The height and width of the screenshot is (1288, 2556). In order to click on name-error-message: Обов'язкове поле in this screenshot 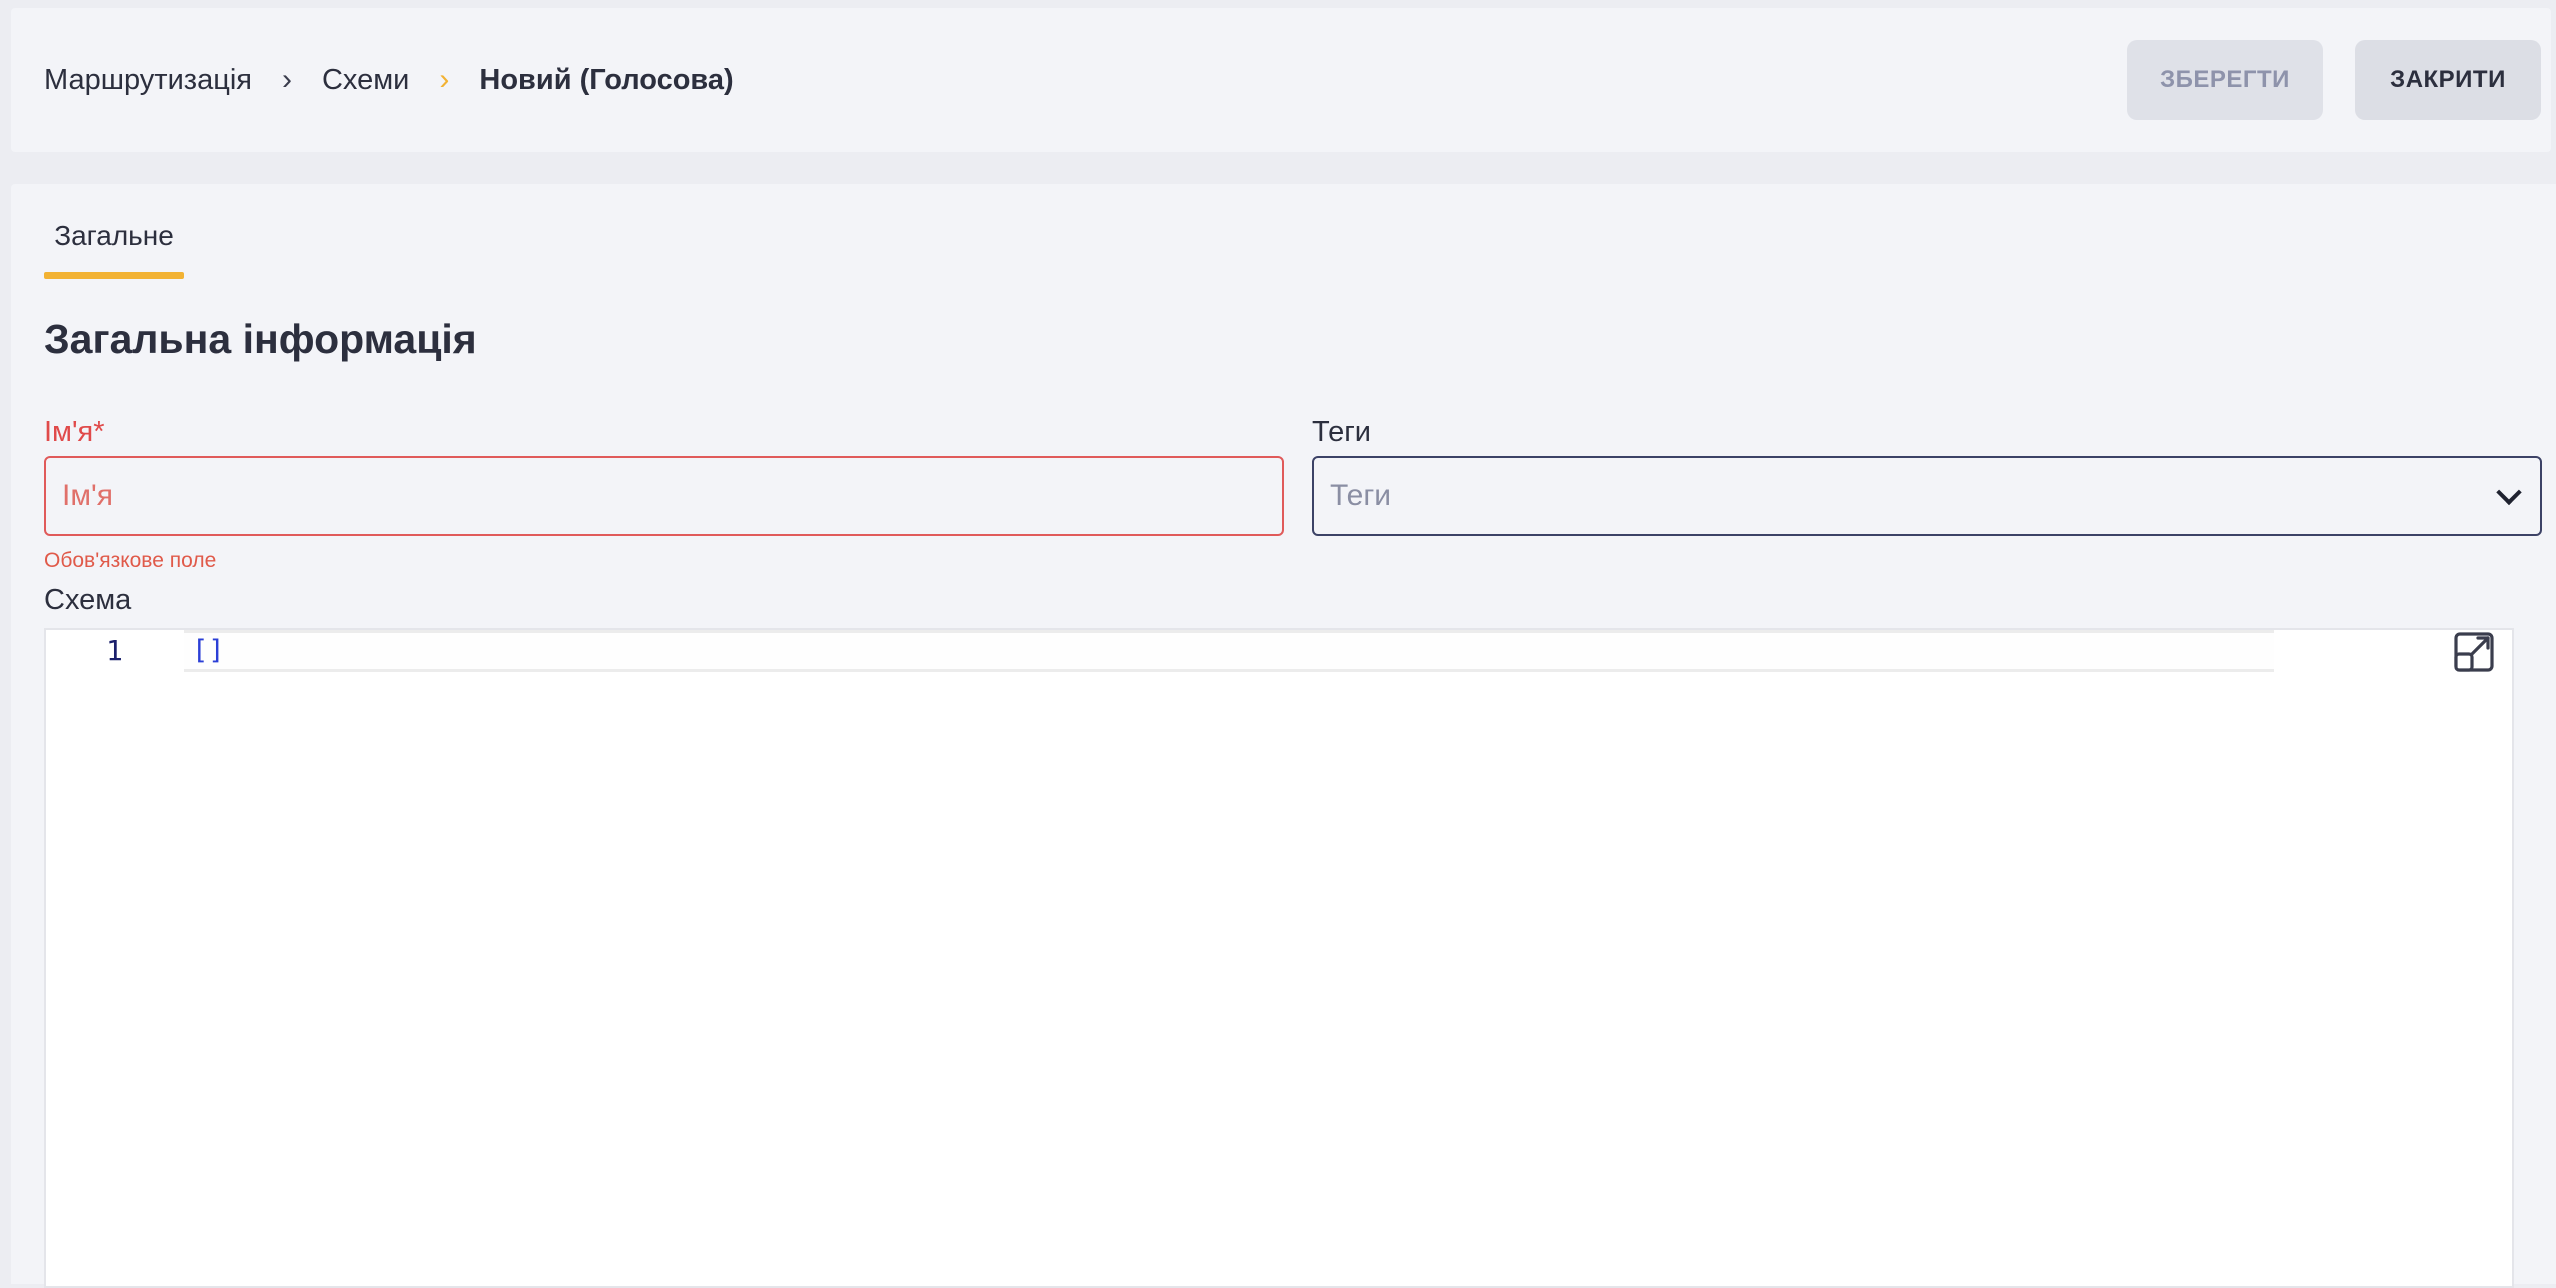, I will do `click(130, 560)`.